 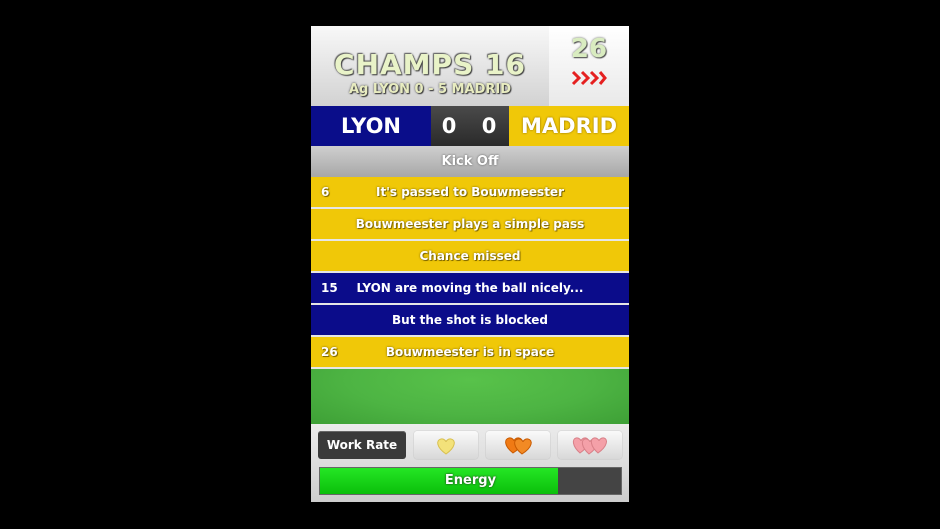 I want to click on score-display: 0 0, so click(x=470, y=126).